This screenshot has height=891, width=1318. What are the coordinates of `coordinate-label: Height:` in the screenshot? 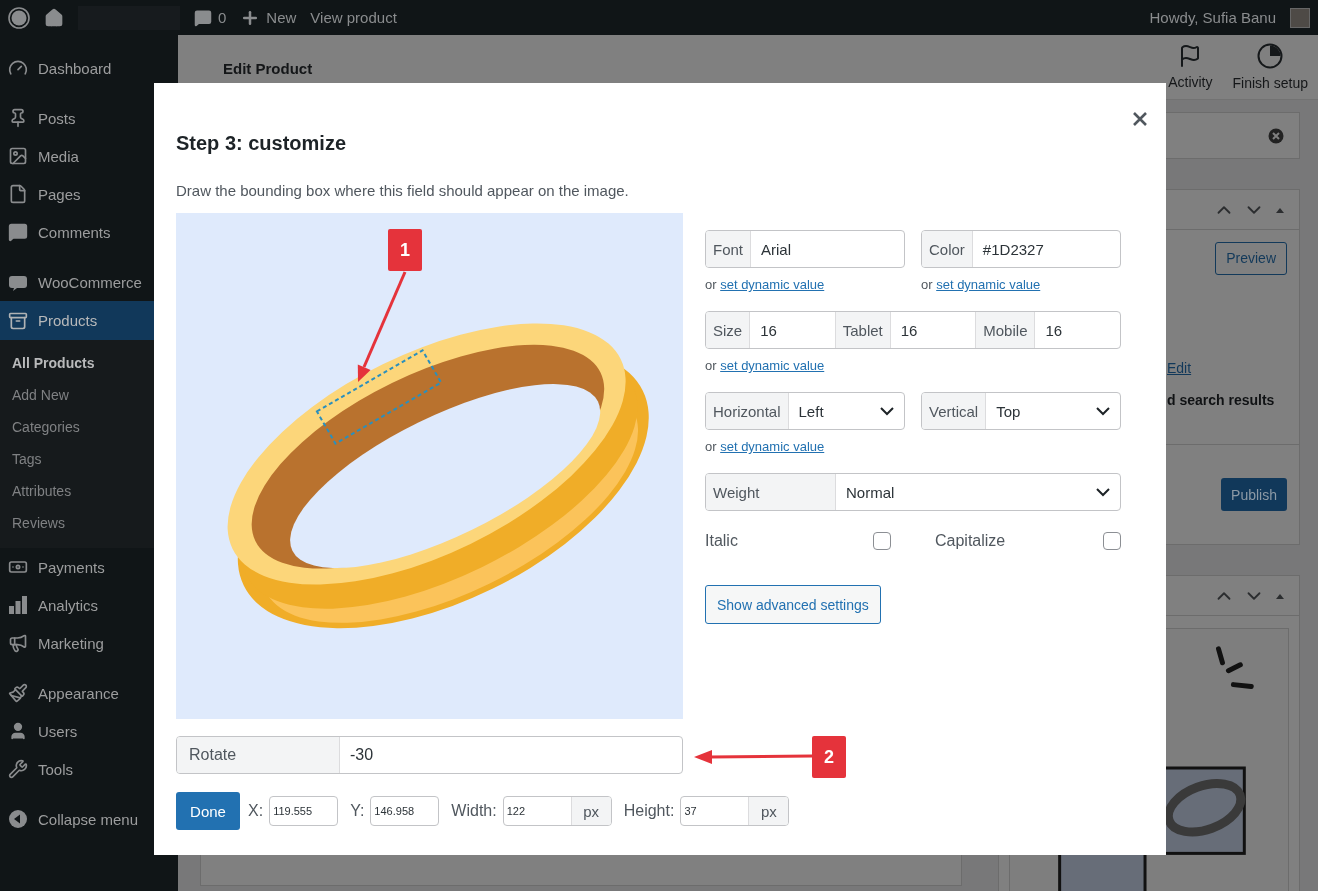 It's located at (649, 811).